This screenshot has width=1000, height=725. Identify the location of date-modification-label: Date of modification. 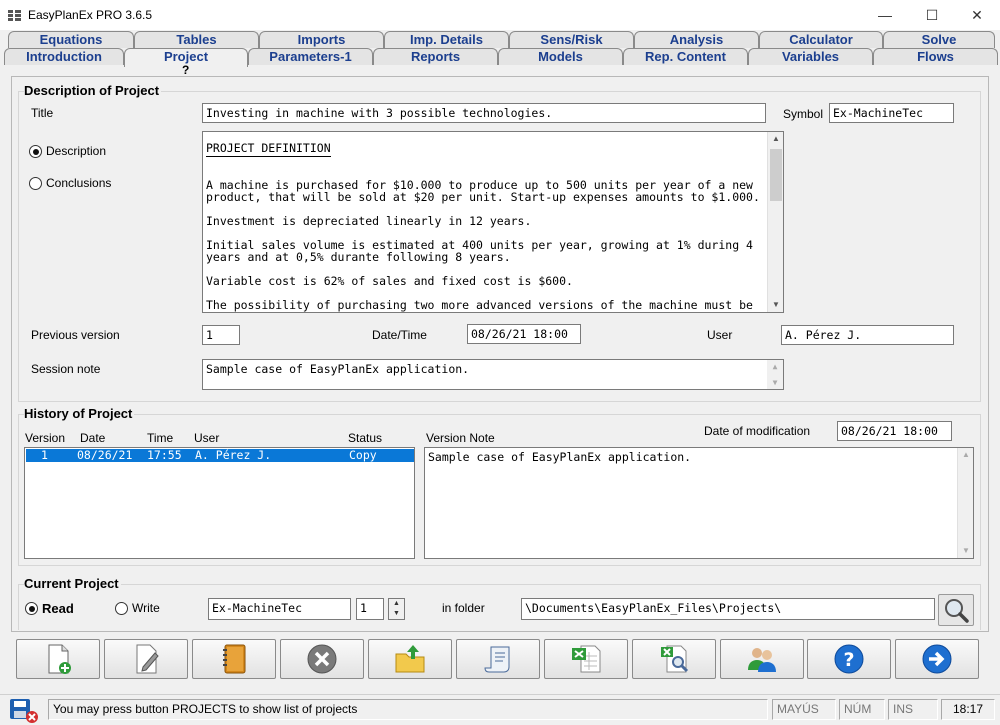
(757, 431).